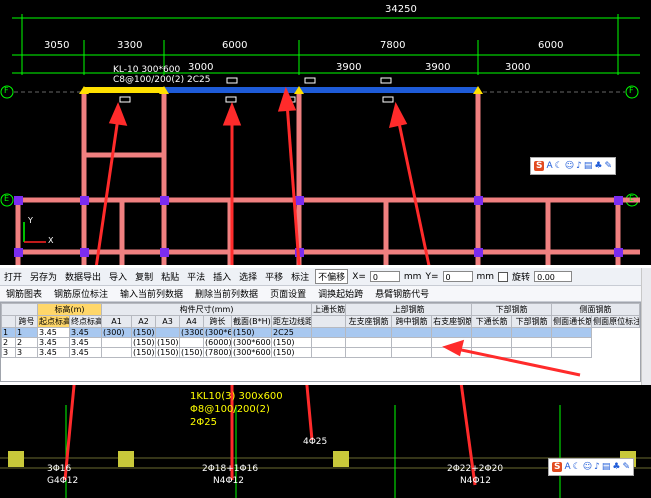 The image size is (651, 498). What do you see at coordinates (248, 276) in the screenshot?
I see `select-button: 选择` at bounding box center [248, 276].